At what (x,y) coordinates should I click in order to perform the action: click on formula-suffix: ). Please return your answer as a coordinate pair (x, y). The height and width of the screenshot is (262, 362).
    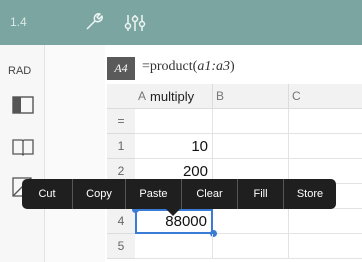
    Looking at the image, I should click on (232, 66).